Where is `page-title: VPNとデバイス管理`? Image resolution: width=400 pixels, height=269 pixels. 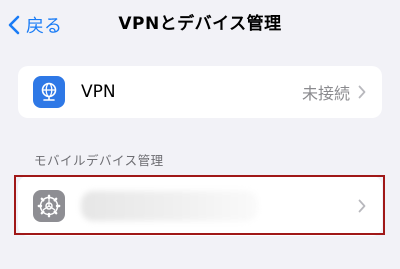 page-title: VPNとデバイス管理 is located at coordinates (200, 24).